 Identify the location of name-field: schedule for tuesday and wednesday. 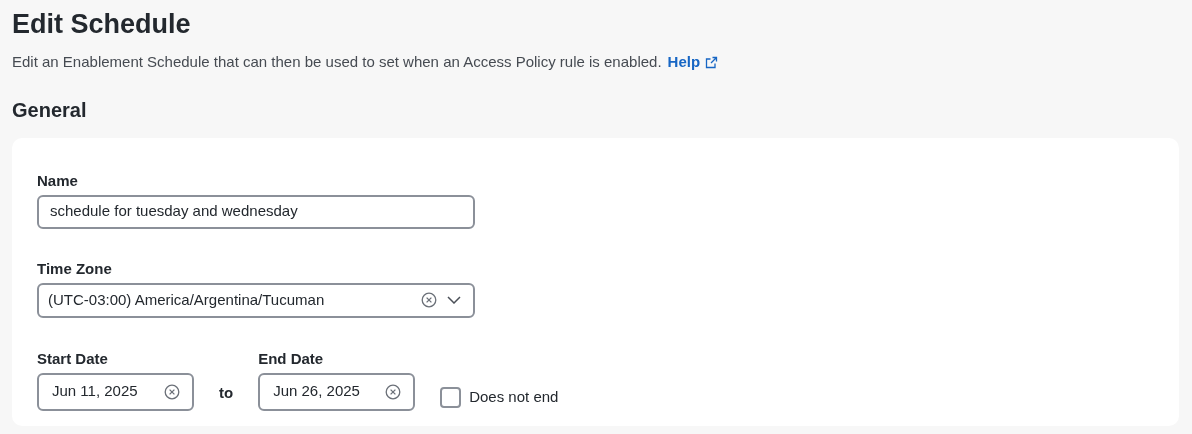
(256, 211).